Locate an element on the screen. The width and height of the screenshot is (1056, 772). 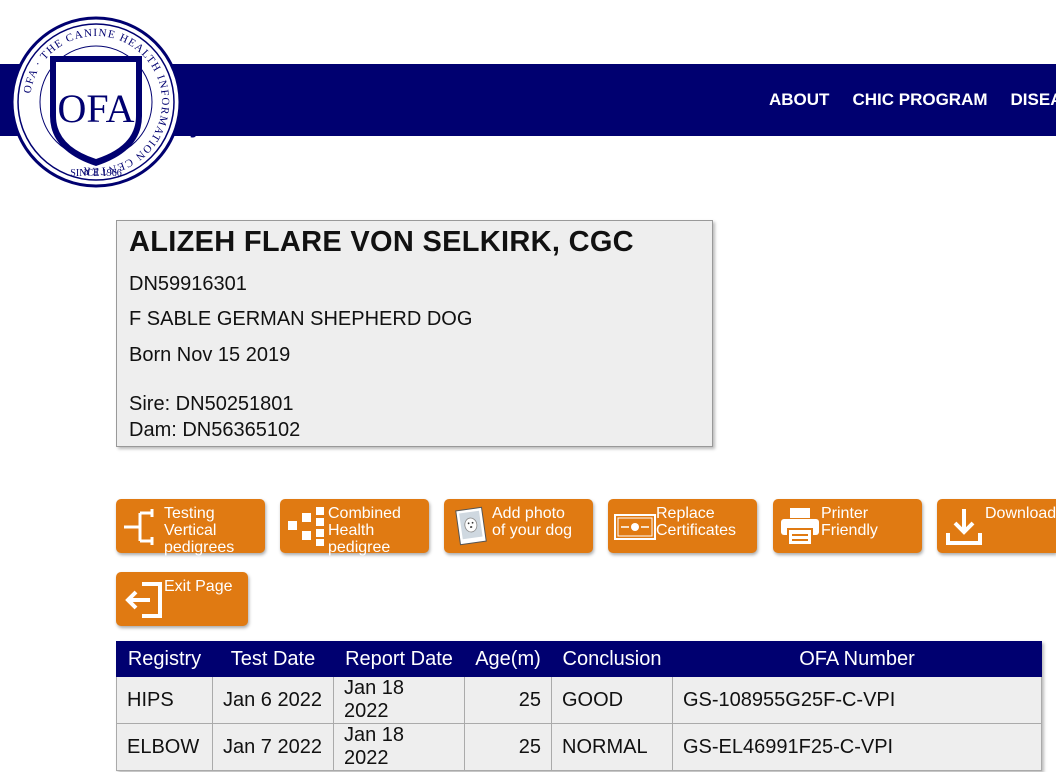
header-text-fragment: y is located at coordinates (197, 121).